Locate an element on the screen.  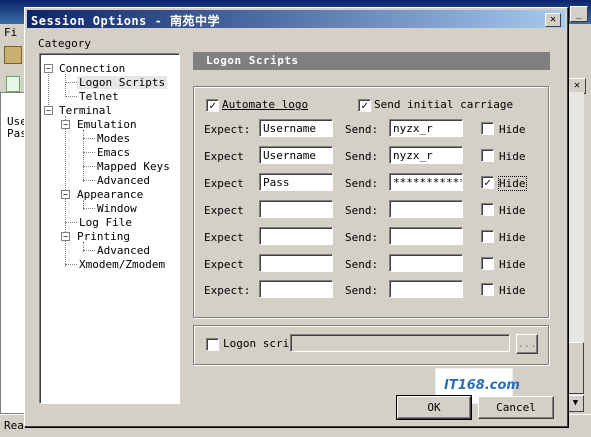
app-minimize-button: _ is located at coordinates (579, 14).